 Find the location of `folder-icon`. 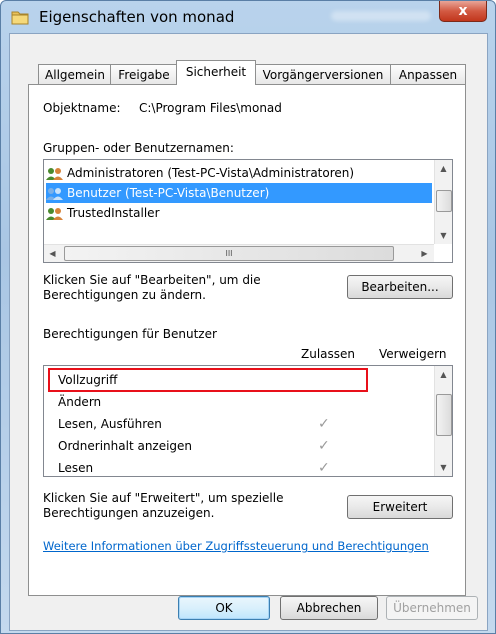

folder-icon is located at coordinates (20, 17).